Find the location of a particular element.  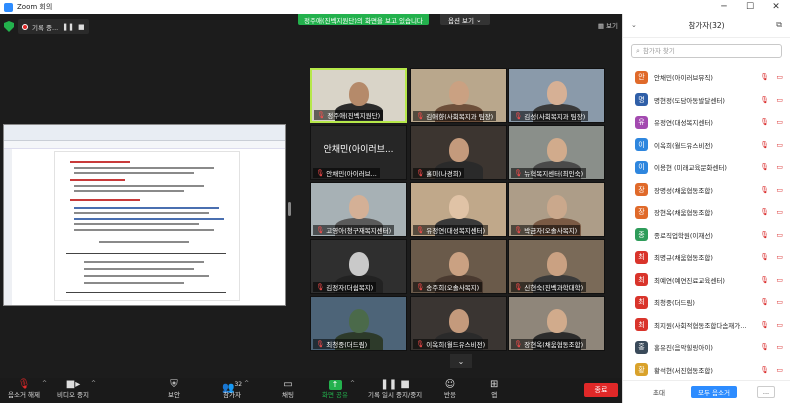

avatar: 최 is located at coordinates (641, 257).